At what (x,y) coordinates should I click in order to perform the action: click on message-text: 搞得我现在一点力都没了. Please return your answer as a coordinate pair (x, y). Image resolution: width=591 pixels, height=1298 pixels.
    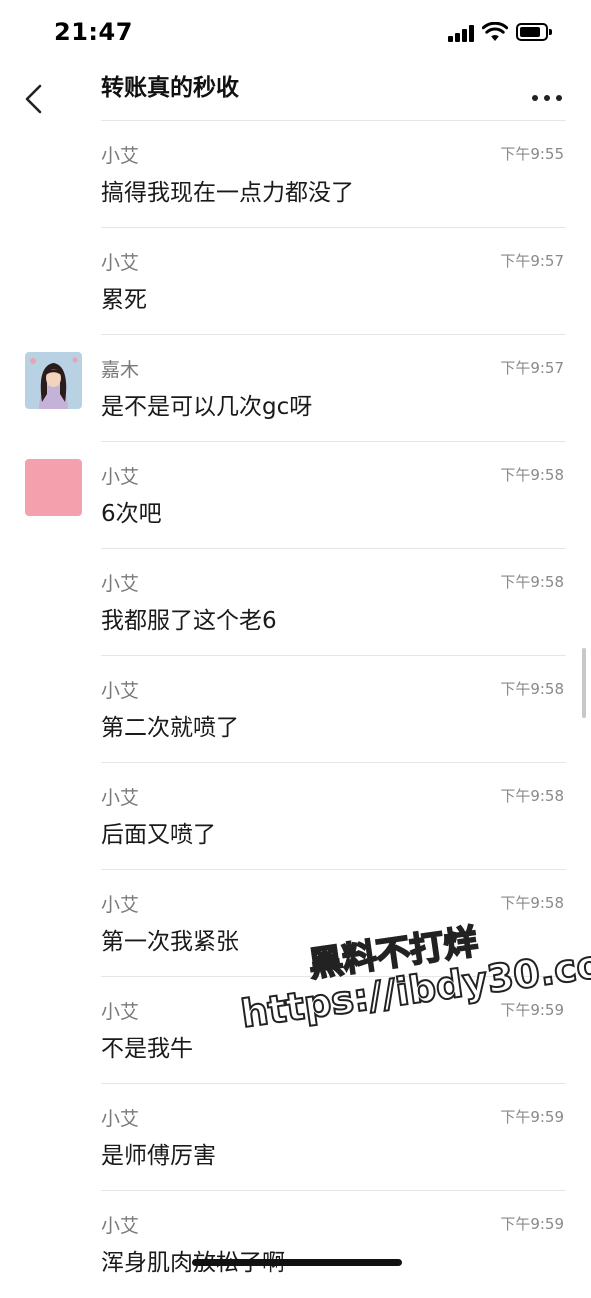
    Looking at the image, I should click on (227, 193).